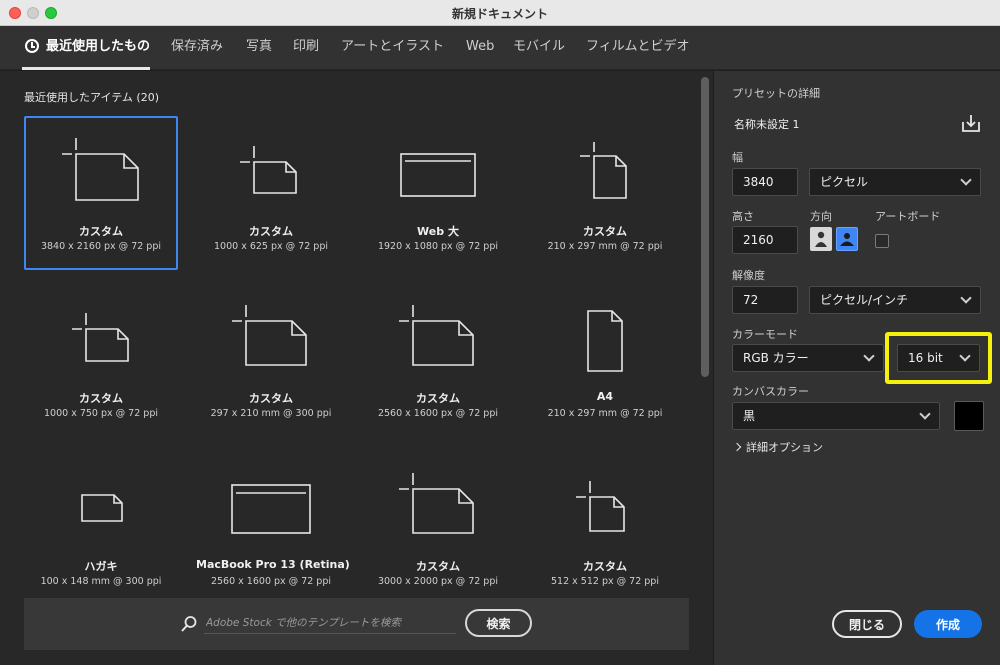 The height and width of the screenshot is (665, 1000). What do you see at coordinates (784, 447) in the screenshot?
I see `advanced-options-label: 詳細オプション` at bounding box center [784, 447].